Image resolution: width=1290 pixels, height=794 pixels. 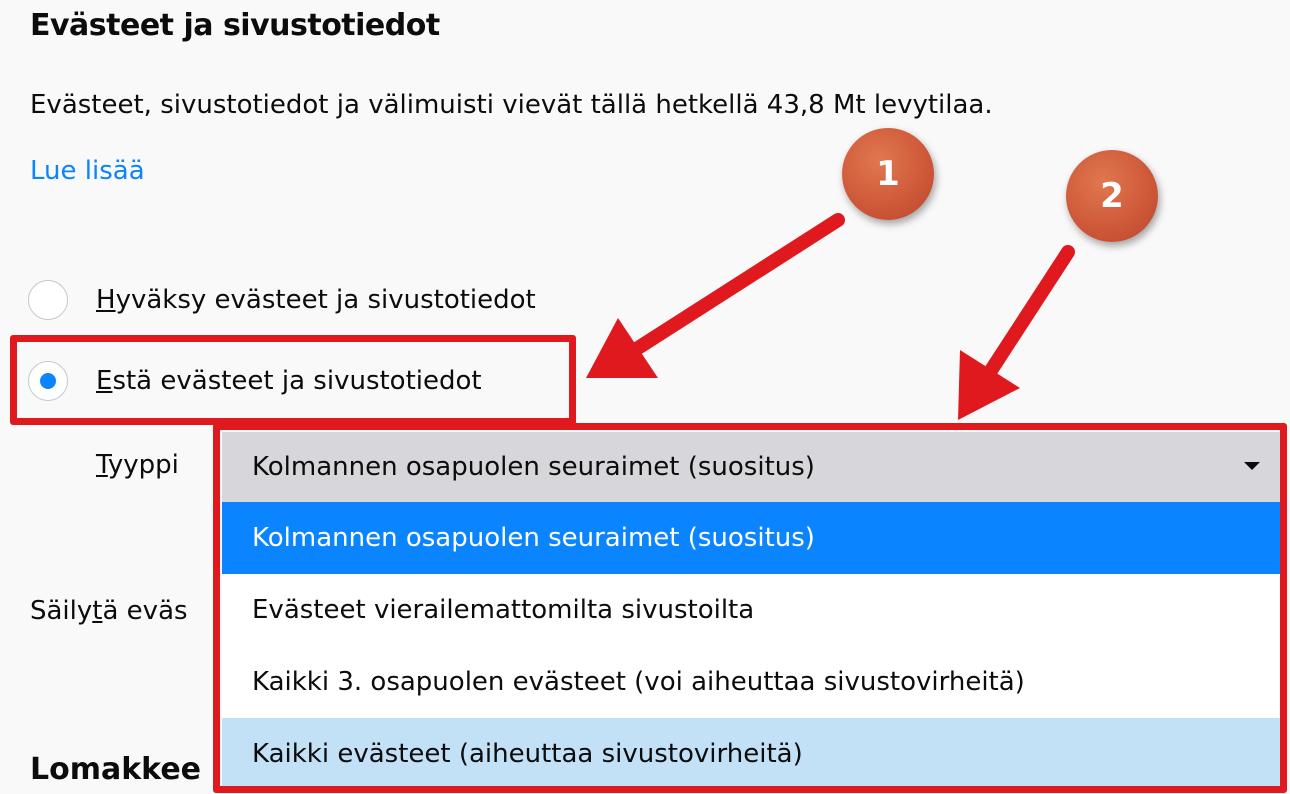 What do you see at coordinates (989, 385) in the screenshot?
I see `annotation-arrow-2-head` at bounding box center [989, 385].